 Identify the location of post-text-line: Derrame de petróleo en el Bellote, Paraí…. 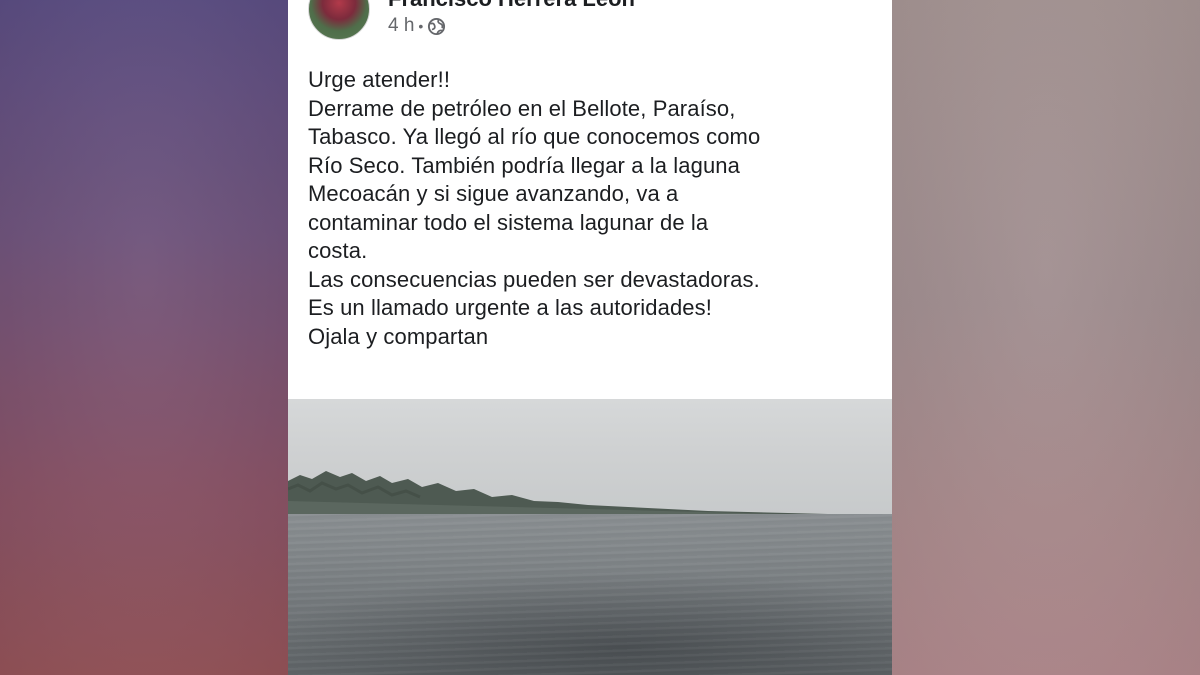
(522, 108).